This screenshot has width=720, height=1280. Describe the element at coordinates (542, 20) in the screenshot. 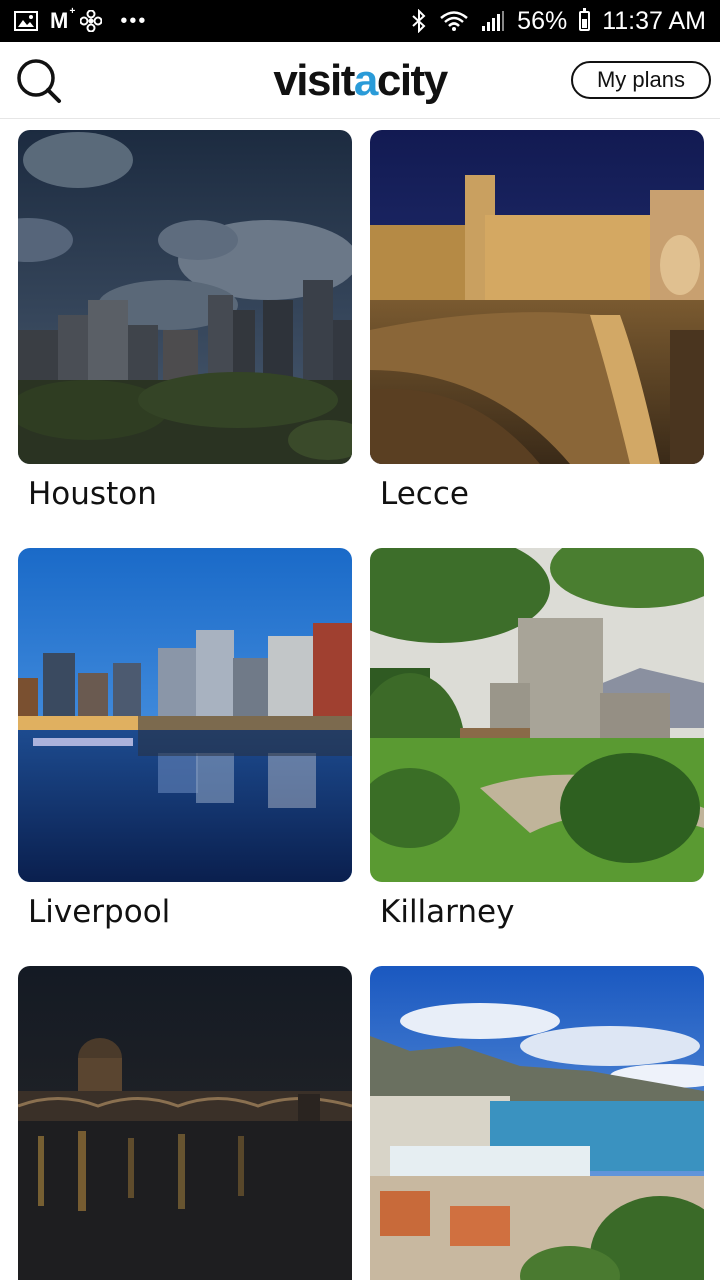

I see `battery-percent: 56%` at that location.